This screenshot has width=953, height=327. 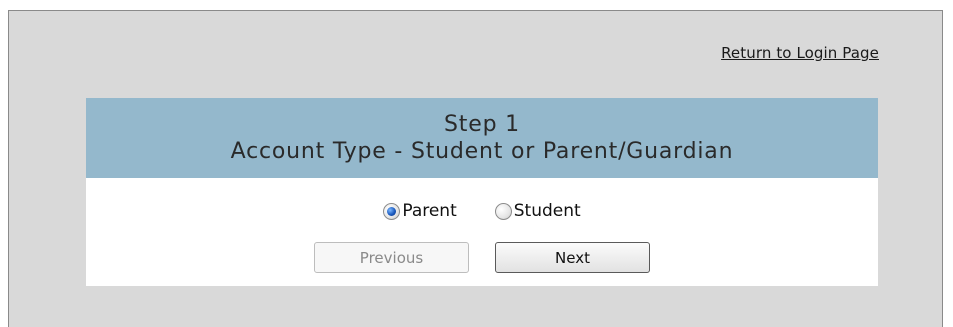 I want to click on radio-option-parent: Parent, so click(x=420, y=211).